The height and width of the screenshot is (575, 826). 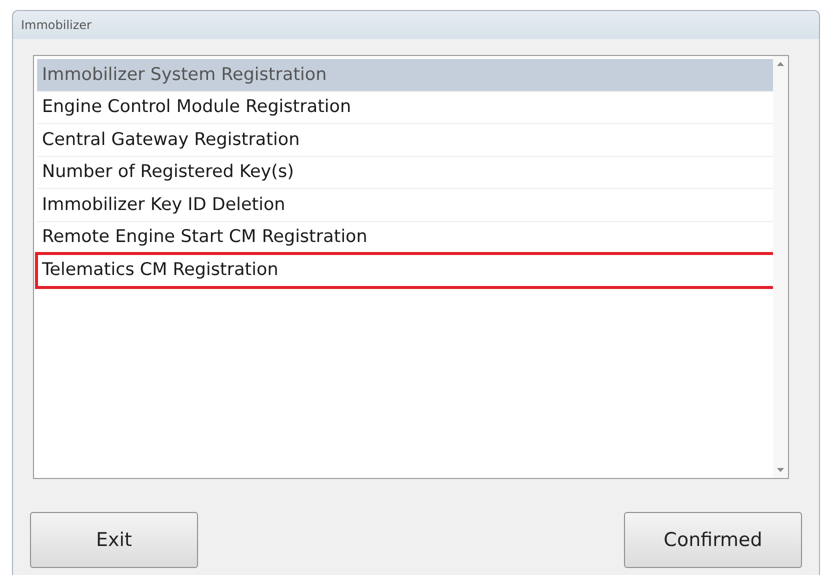 I want to click on dialog-button: Exit, so click(x=114, y=540).